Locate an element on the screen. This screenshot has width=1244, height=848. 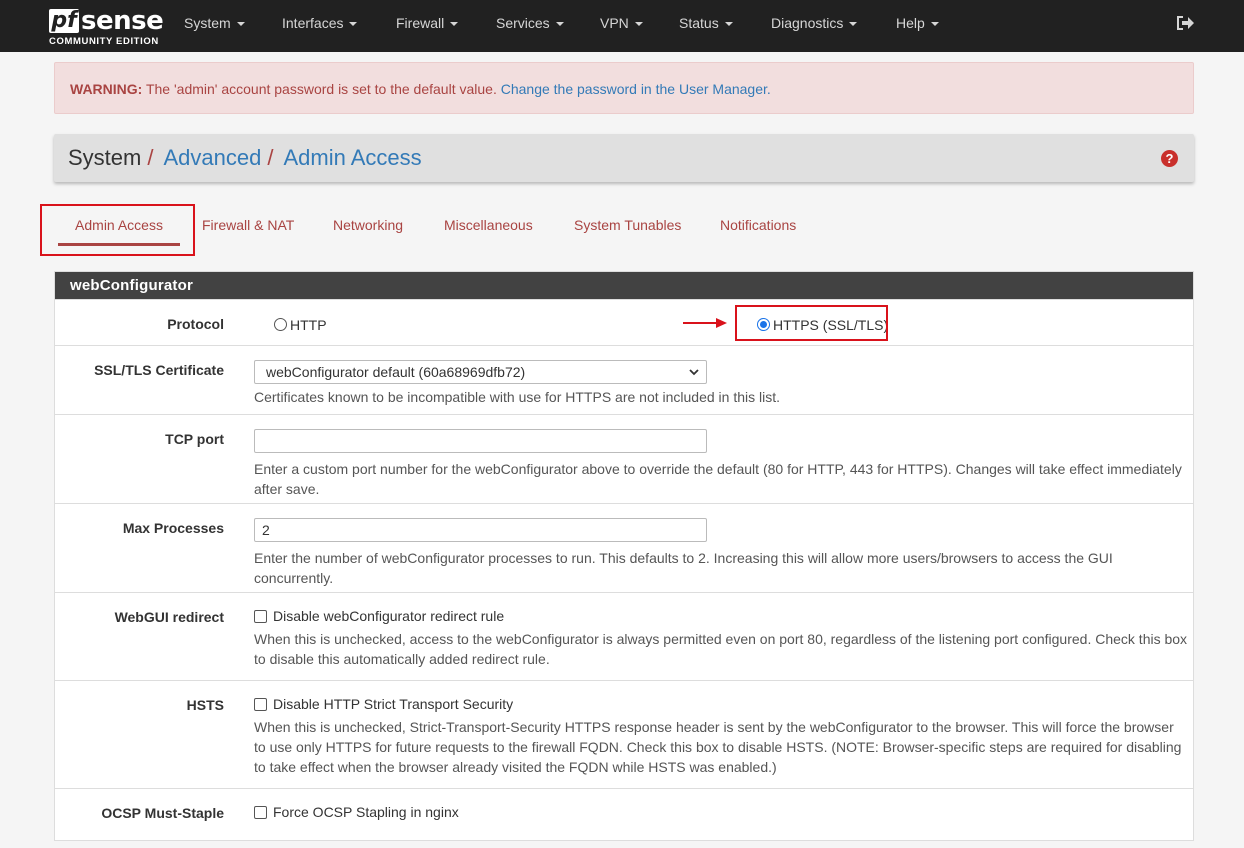
ssl-certificate-select: webConfigurator default (60a68969dfb72) is located at coordinates (480, 372).